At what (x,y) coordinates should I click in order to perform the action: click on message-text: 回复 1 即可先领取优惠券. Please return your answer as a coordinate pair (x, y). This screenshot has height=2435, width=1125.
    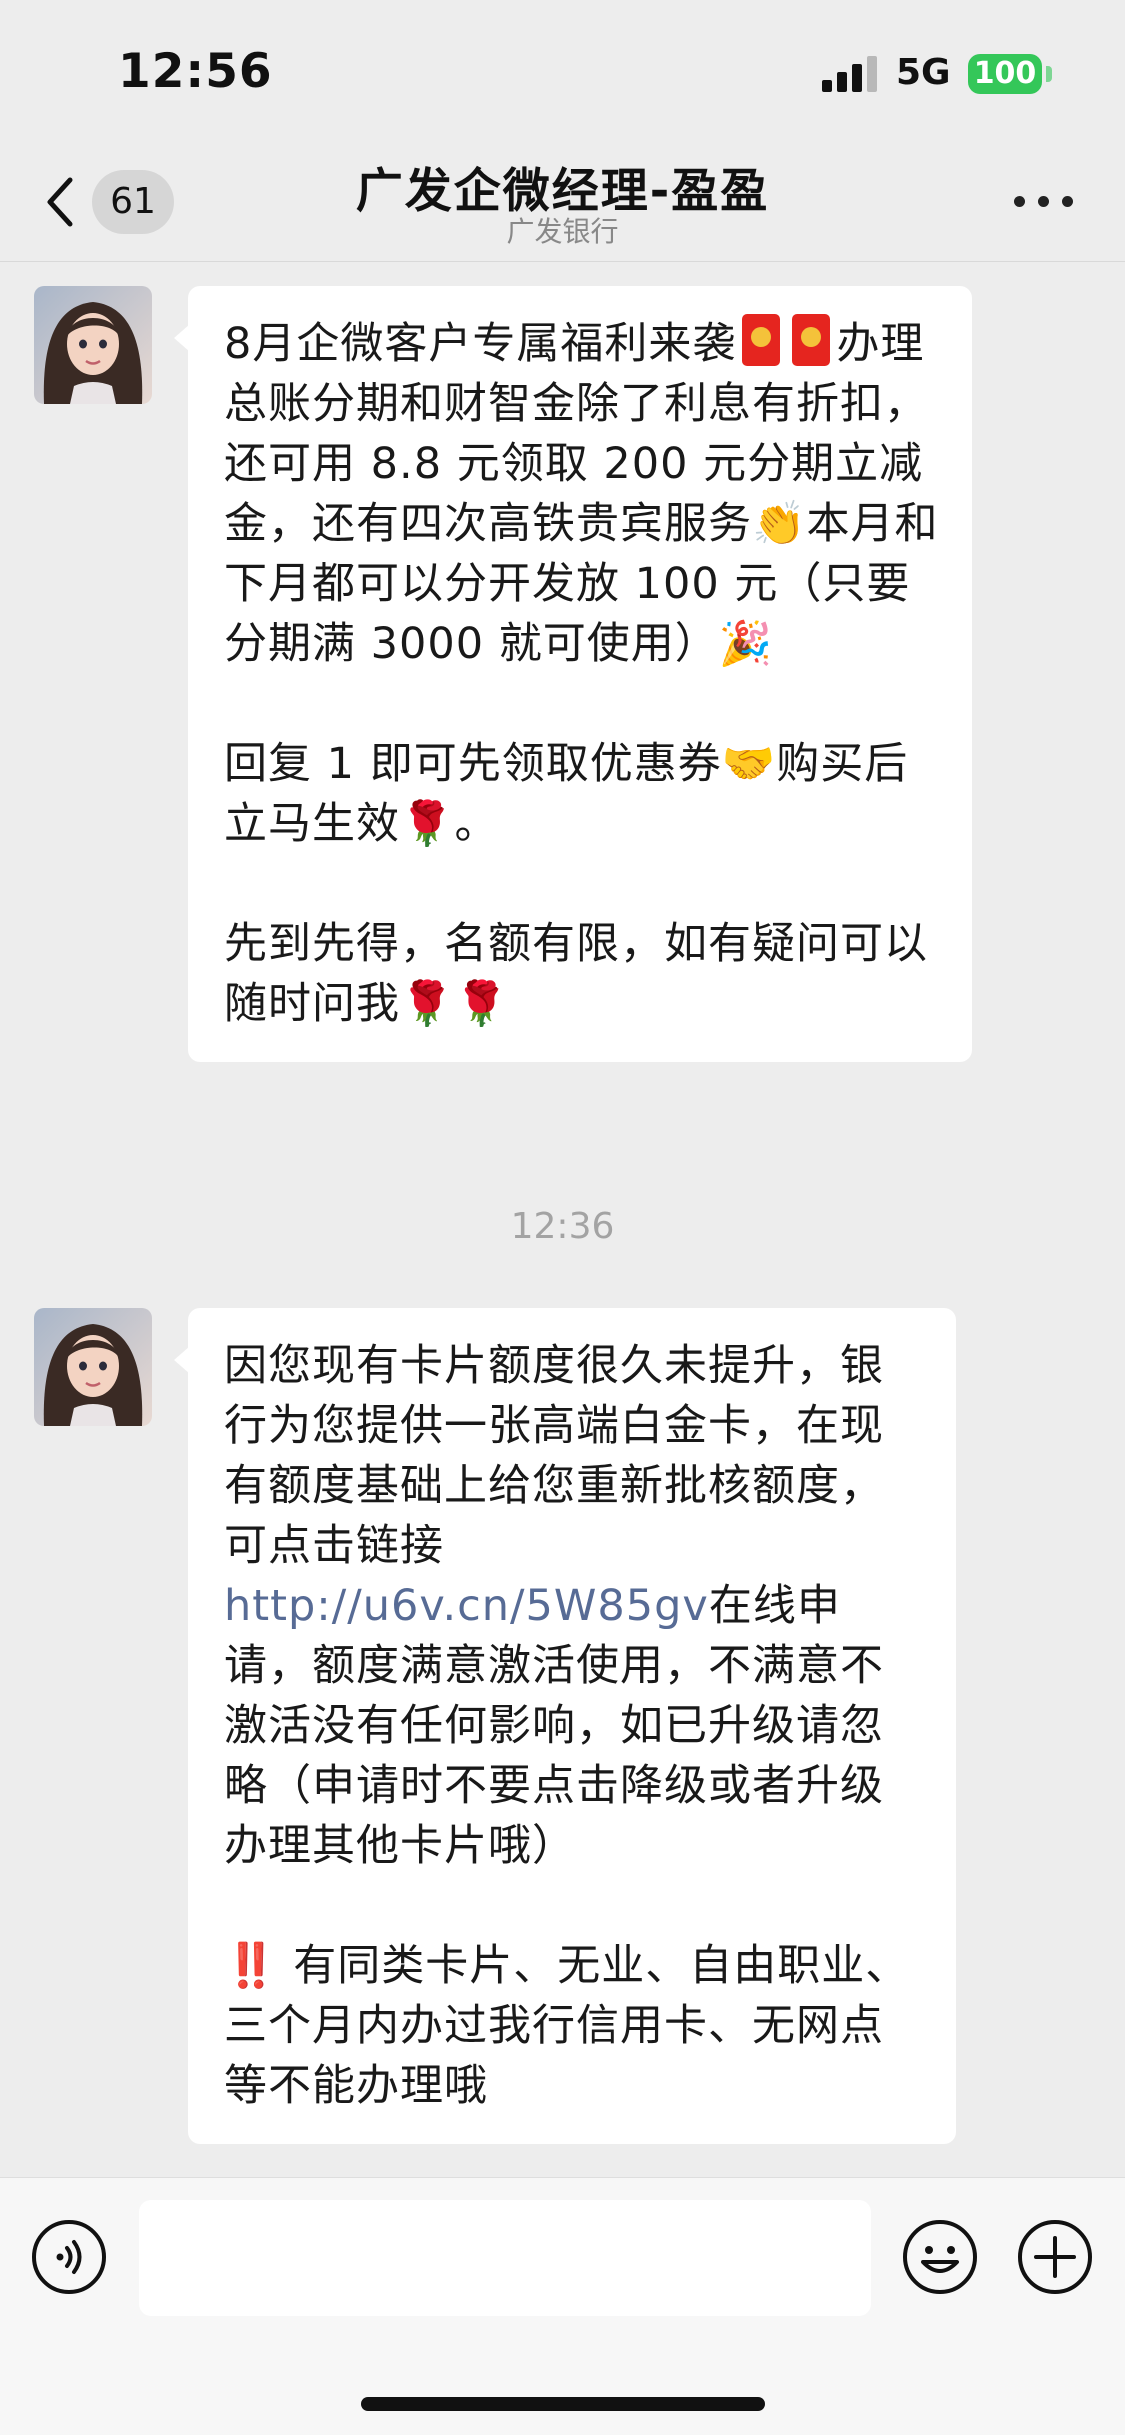
    Looking at the image, I should click on (473, 764).